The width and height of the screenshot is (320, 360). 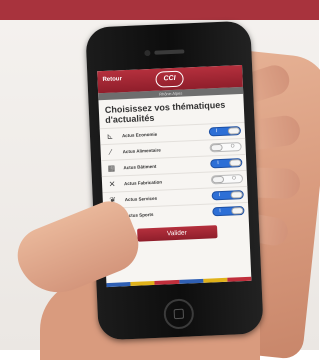 What do you see at coordinates (159, 10) in the screenshot?
I see `top-color-band` at bounding box center [159, 10].